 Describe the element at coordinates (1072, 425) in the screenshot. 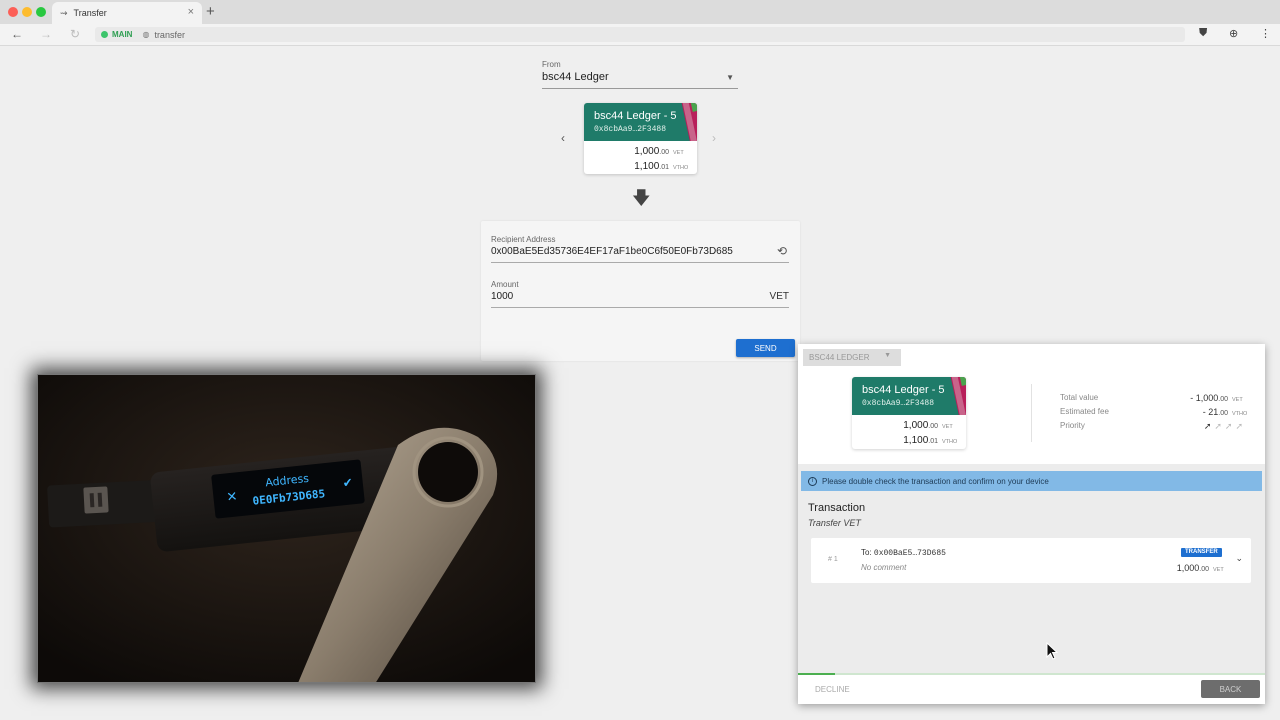

I see `priority-label: Priority` at that location.